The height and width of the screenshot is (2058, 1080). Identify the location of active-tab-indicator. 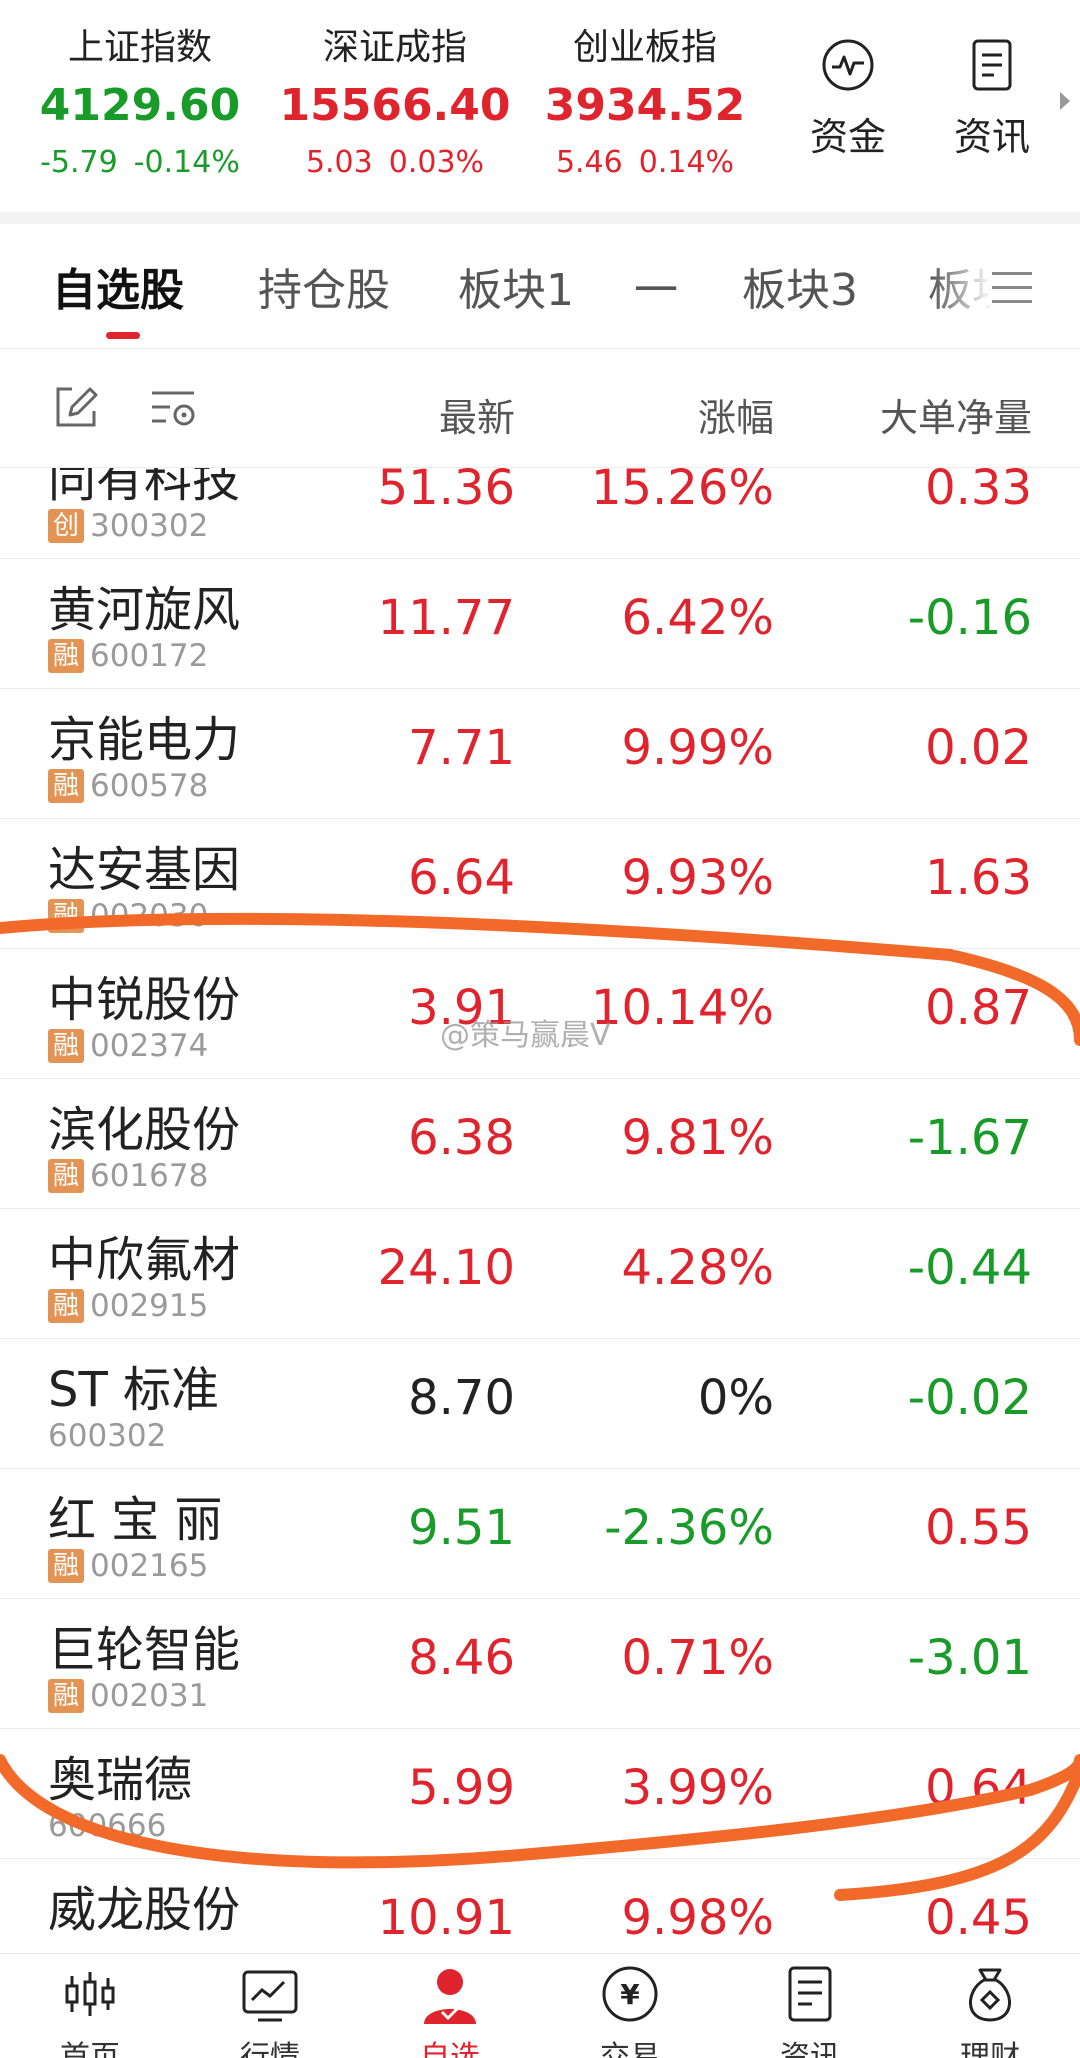
(123, 335).